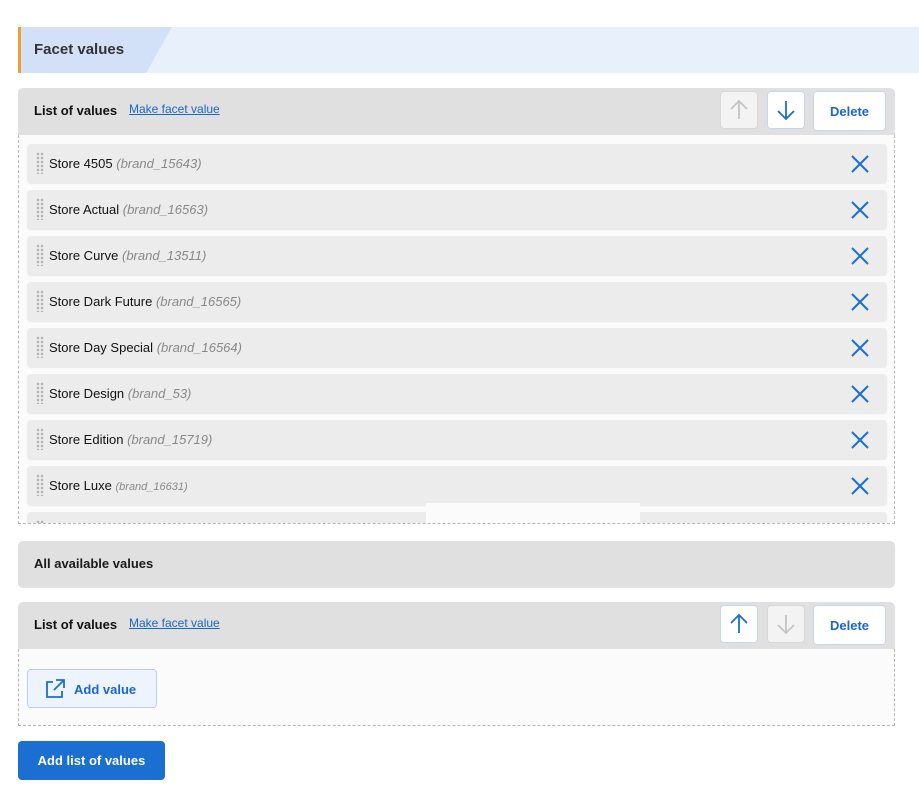 The width and height of the screenshot is (919, 792). Describe the element at coordinates (456, 564) in the screenshot. I see `all-available-values-bar: All available values` at that location.